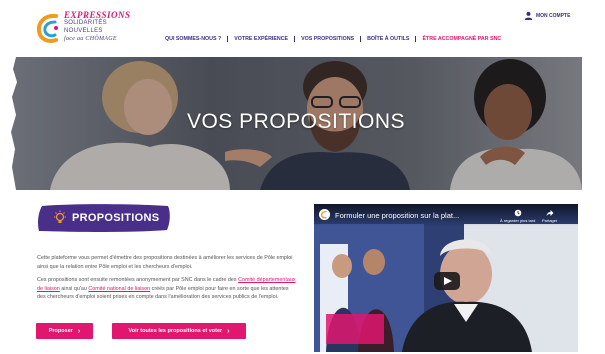 The width and height of the screenshot is (605, 354). Describe the element at coordinates (388, 39) in the screenshot. I see `nav-item-toolbox: BOÎTE À OUTILS` at that location.